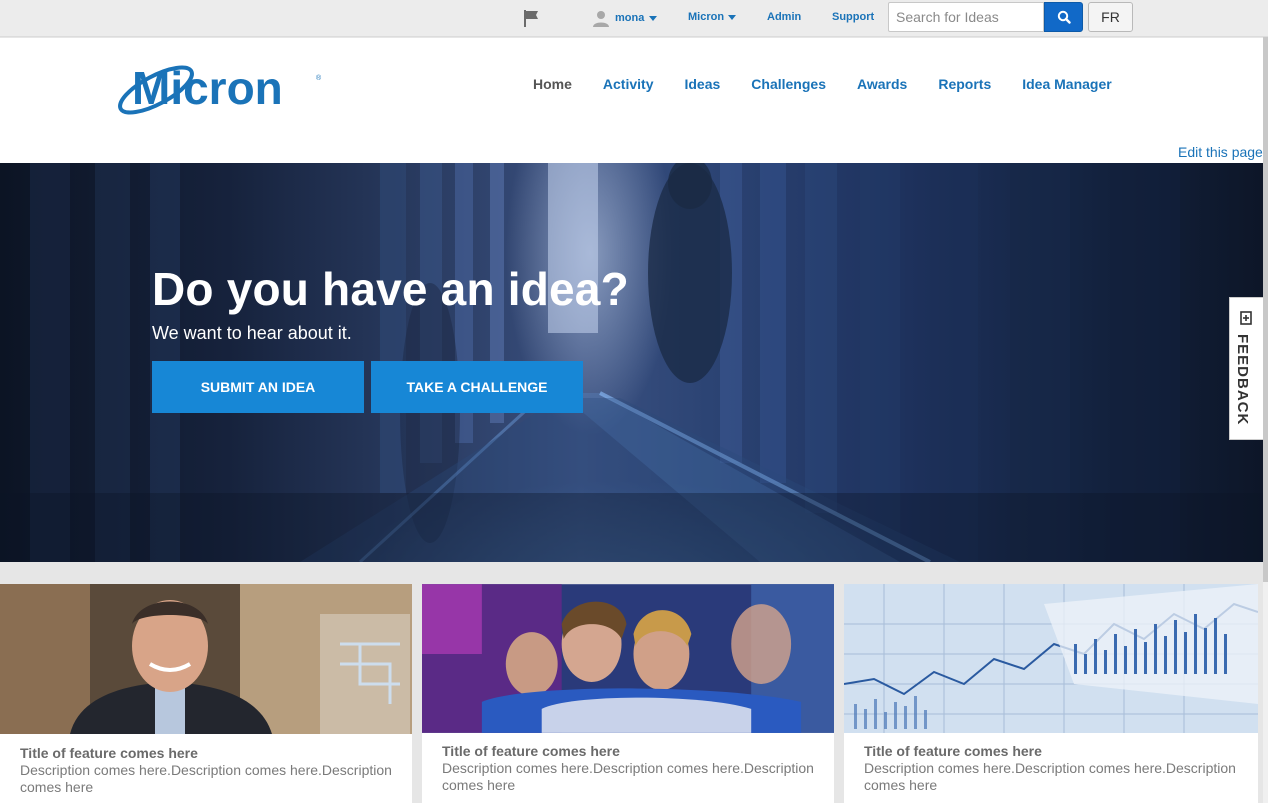  What do you see at coordinates (628, 658) in the screenshot?
I see `feature-image-gamers` at bounding box center [628, 658].